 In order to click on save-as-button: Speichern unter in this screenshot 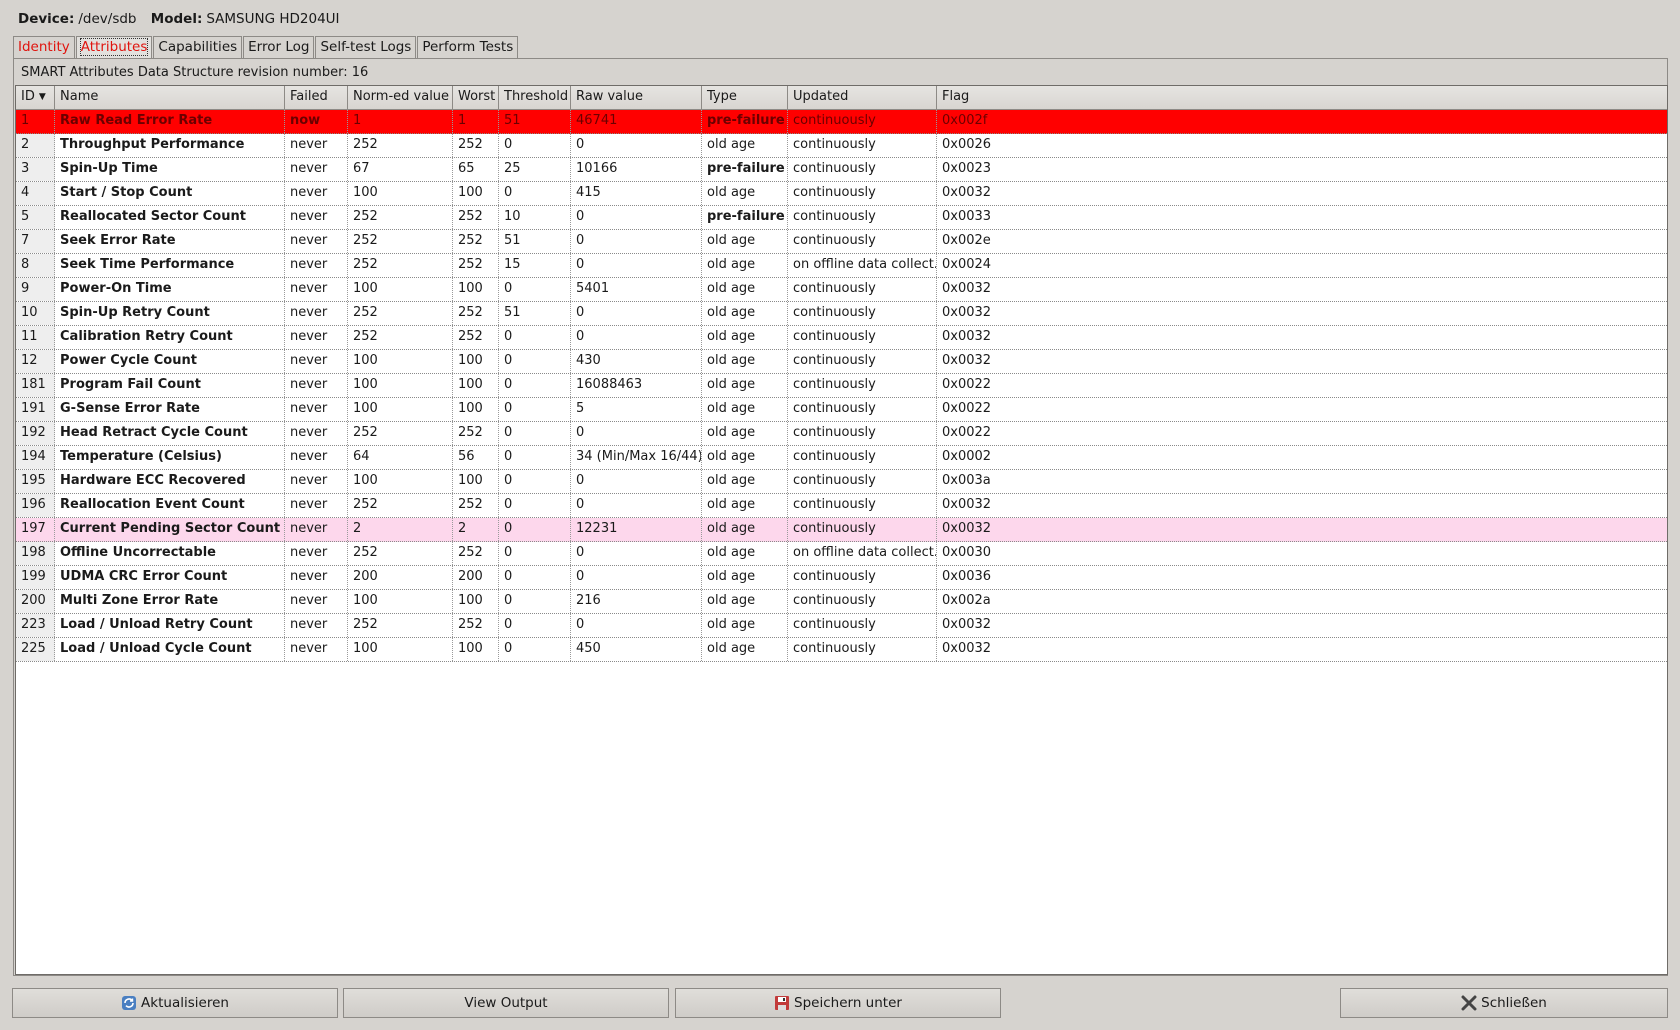, I will do `click(838, 1003)`.